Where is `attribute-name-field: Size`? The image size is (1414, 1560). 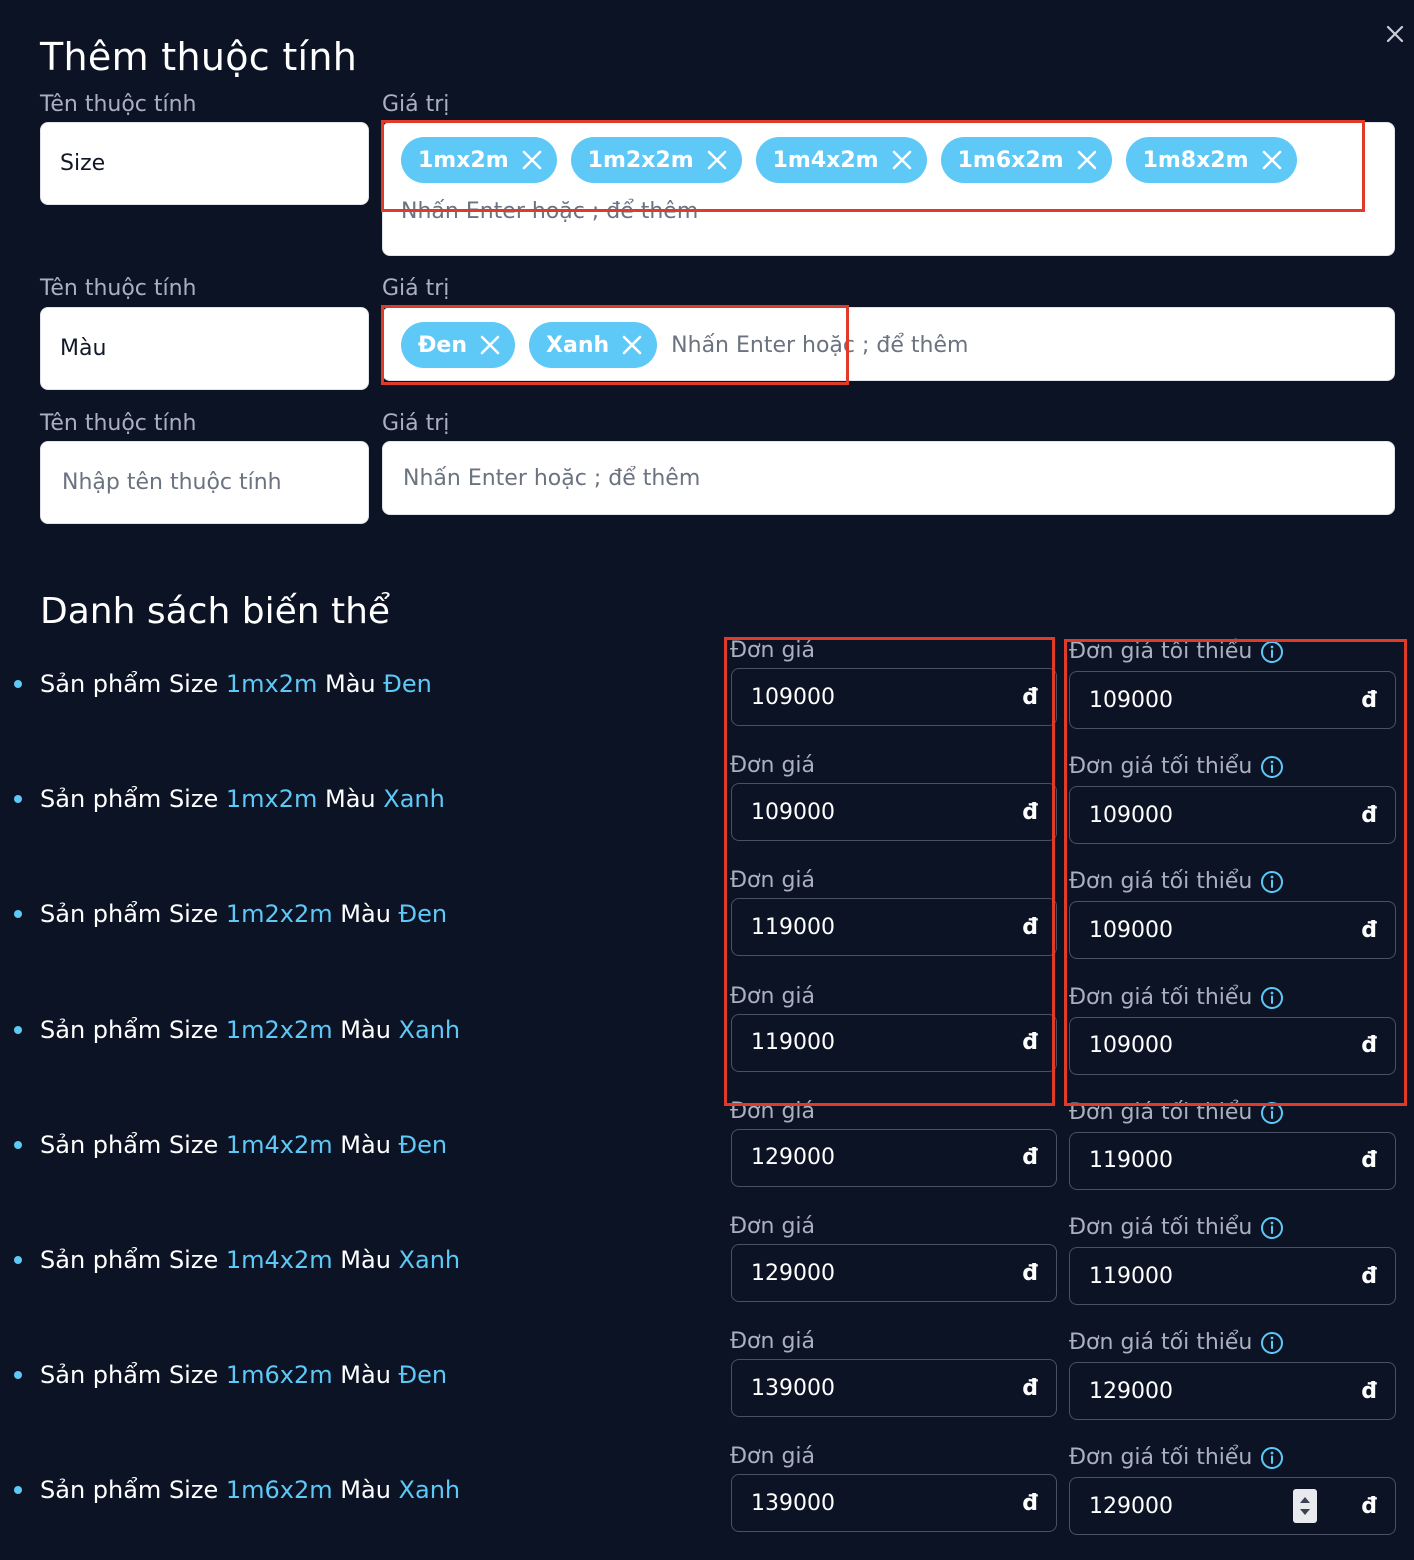
attribute-name-field: Size is located at coordinates (204, 163).